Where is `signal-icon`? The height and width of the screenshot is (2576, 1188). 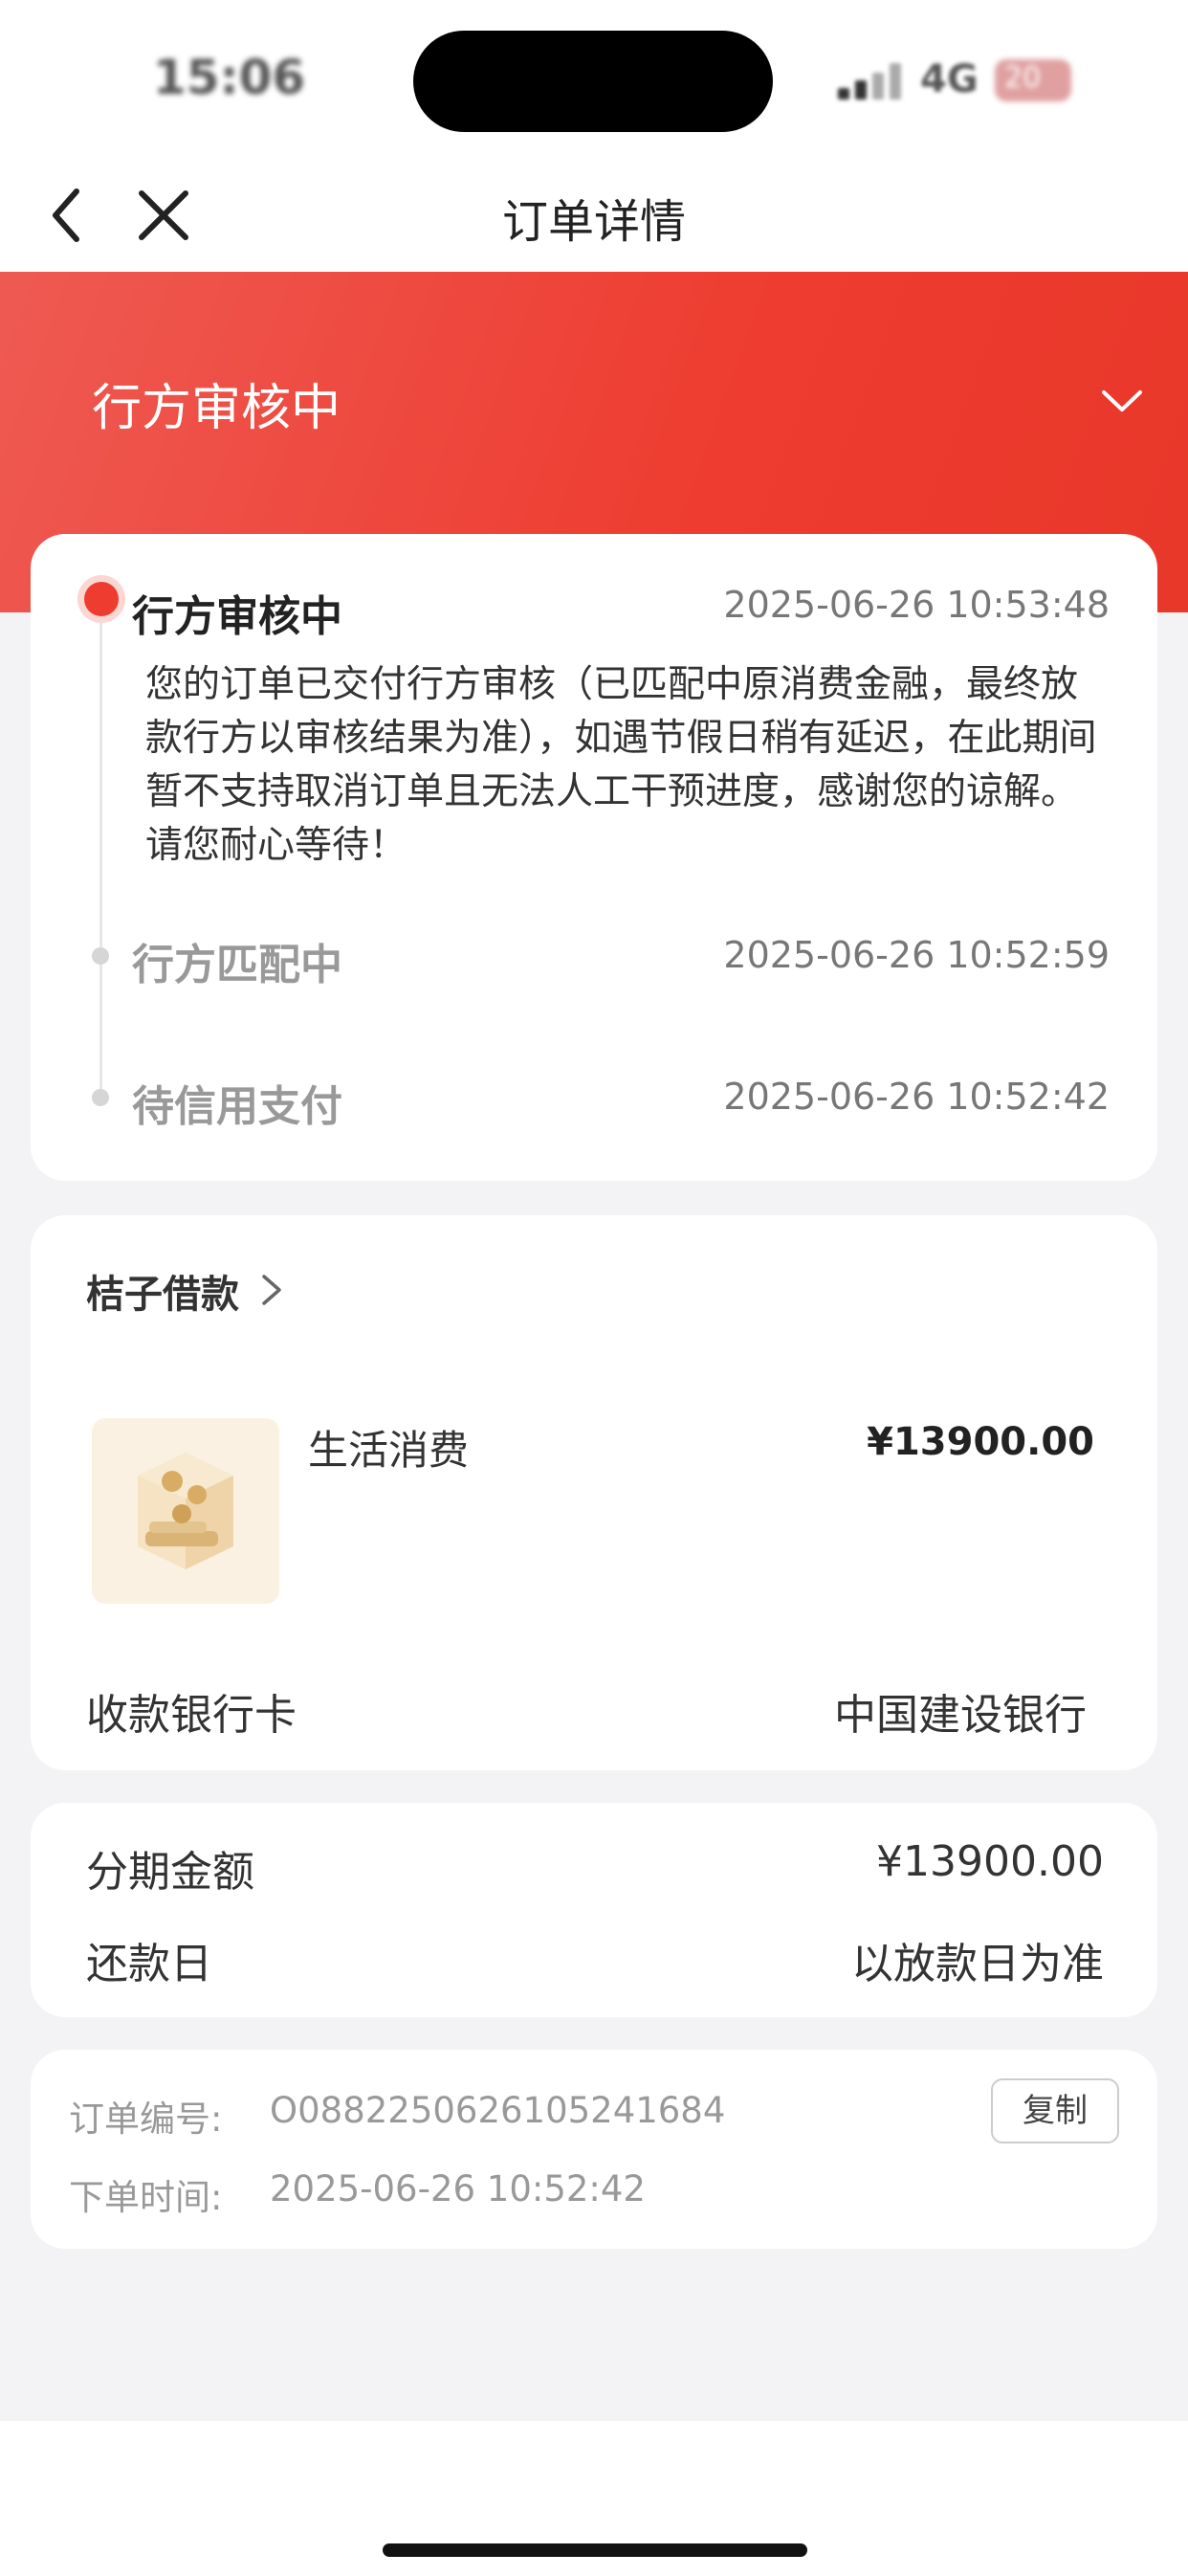
signal-icon is located at coordinates (870, 81).